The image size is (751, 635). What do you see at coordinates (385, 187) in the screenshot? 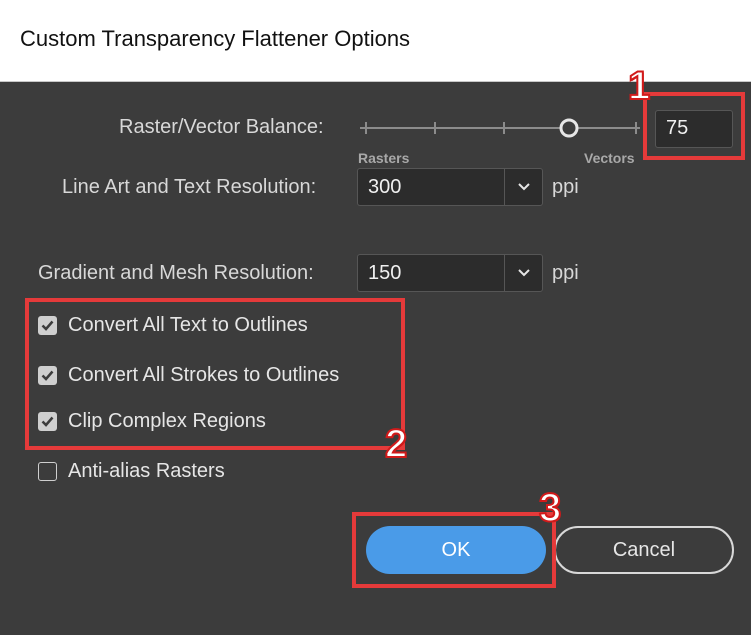
I see `line-art-value: 300` at bounding box center [385, 187].